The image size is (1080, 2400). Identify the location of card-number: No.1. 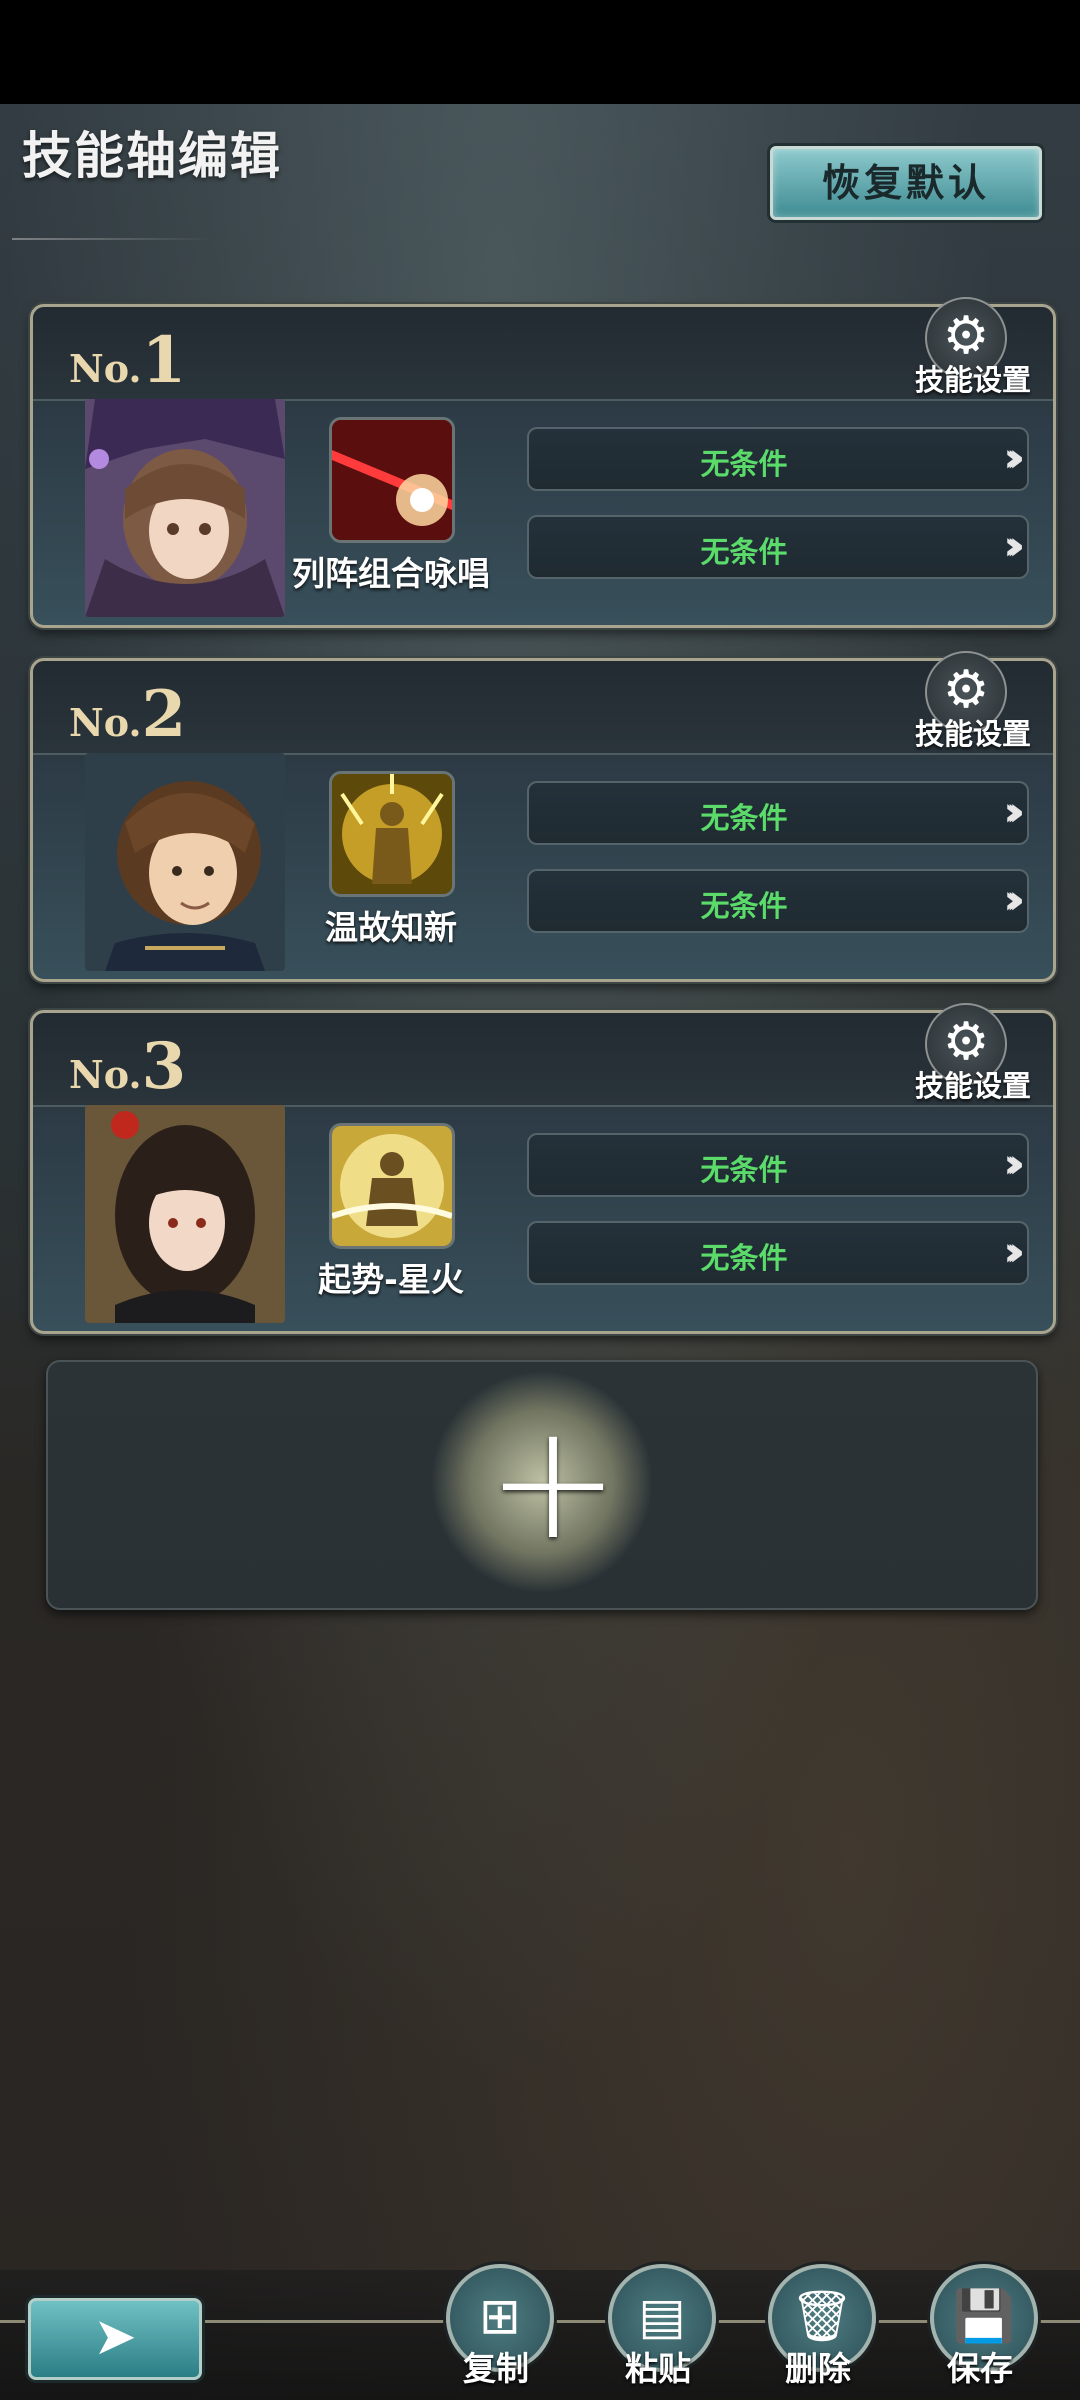
(127, 360).